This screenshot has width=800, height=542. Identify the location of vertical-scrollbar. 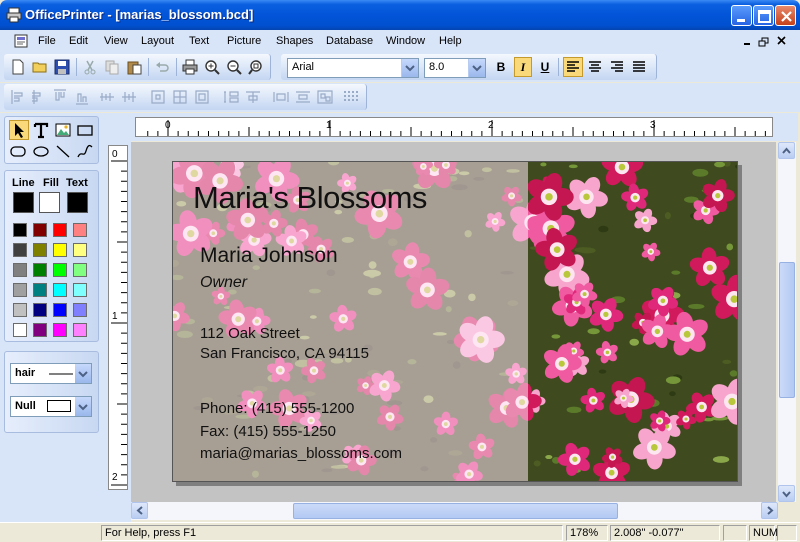
(787, 322).